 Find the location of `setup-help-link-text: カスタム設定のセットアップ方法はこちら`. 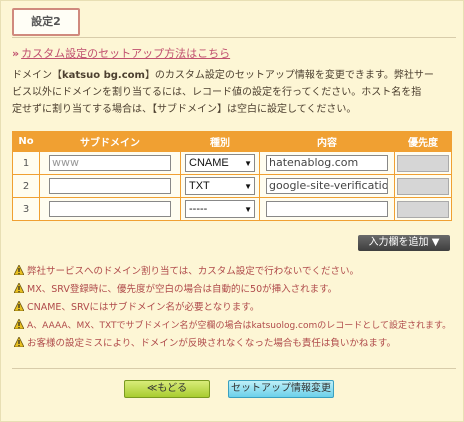

setup-help-link-text: カスタム設定のセットアップ方法はこちら is located at coordinates (126, 53).